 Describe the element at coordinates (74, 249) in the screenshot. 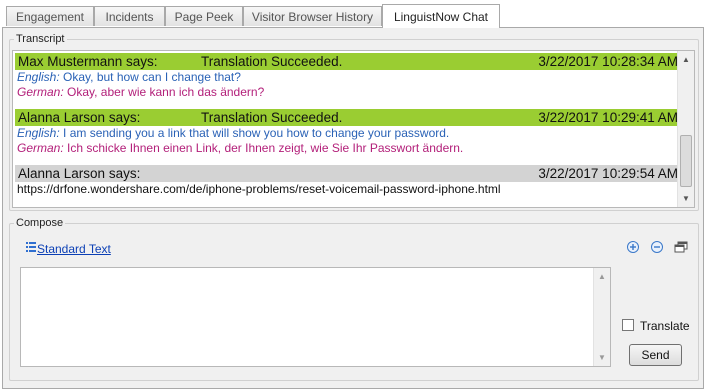

I see `standard-text-link: Standard Text` at that location.